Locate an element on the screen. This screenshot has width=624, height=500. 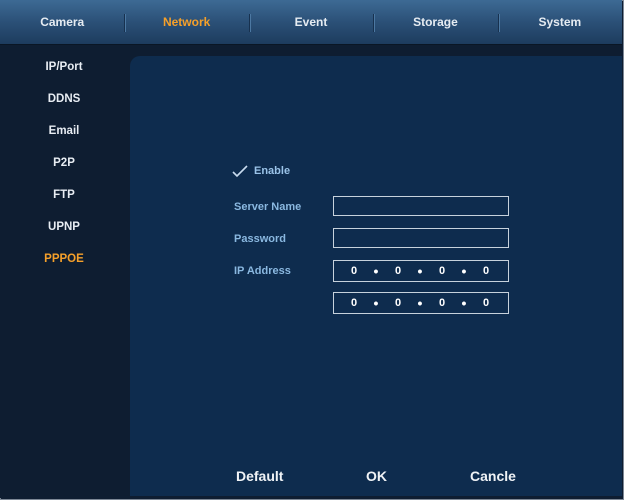
server-name-input is located at coordinates (421, 206).